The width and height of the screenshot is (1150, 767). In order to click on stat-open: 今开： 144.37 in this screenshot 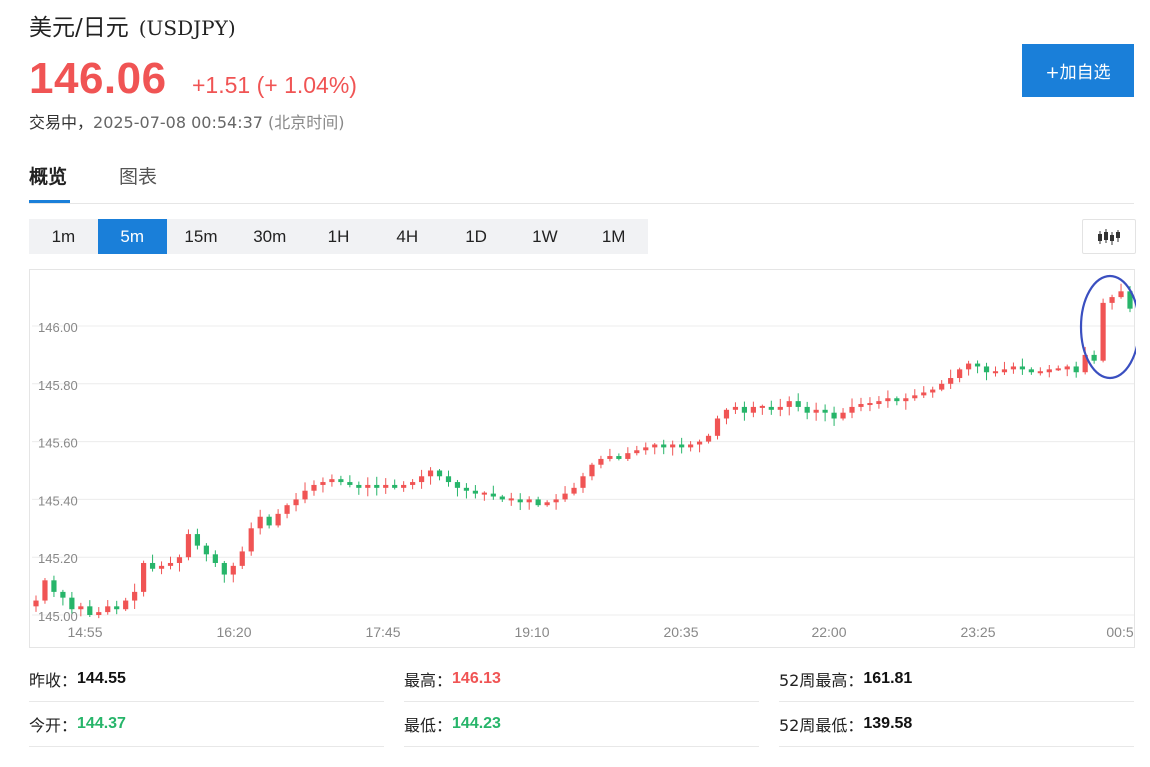, I will do `click(206, 724)`.